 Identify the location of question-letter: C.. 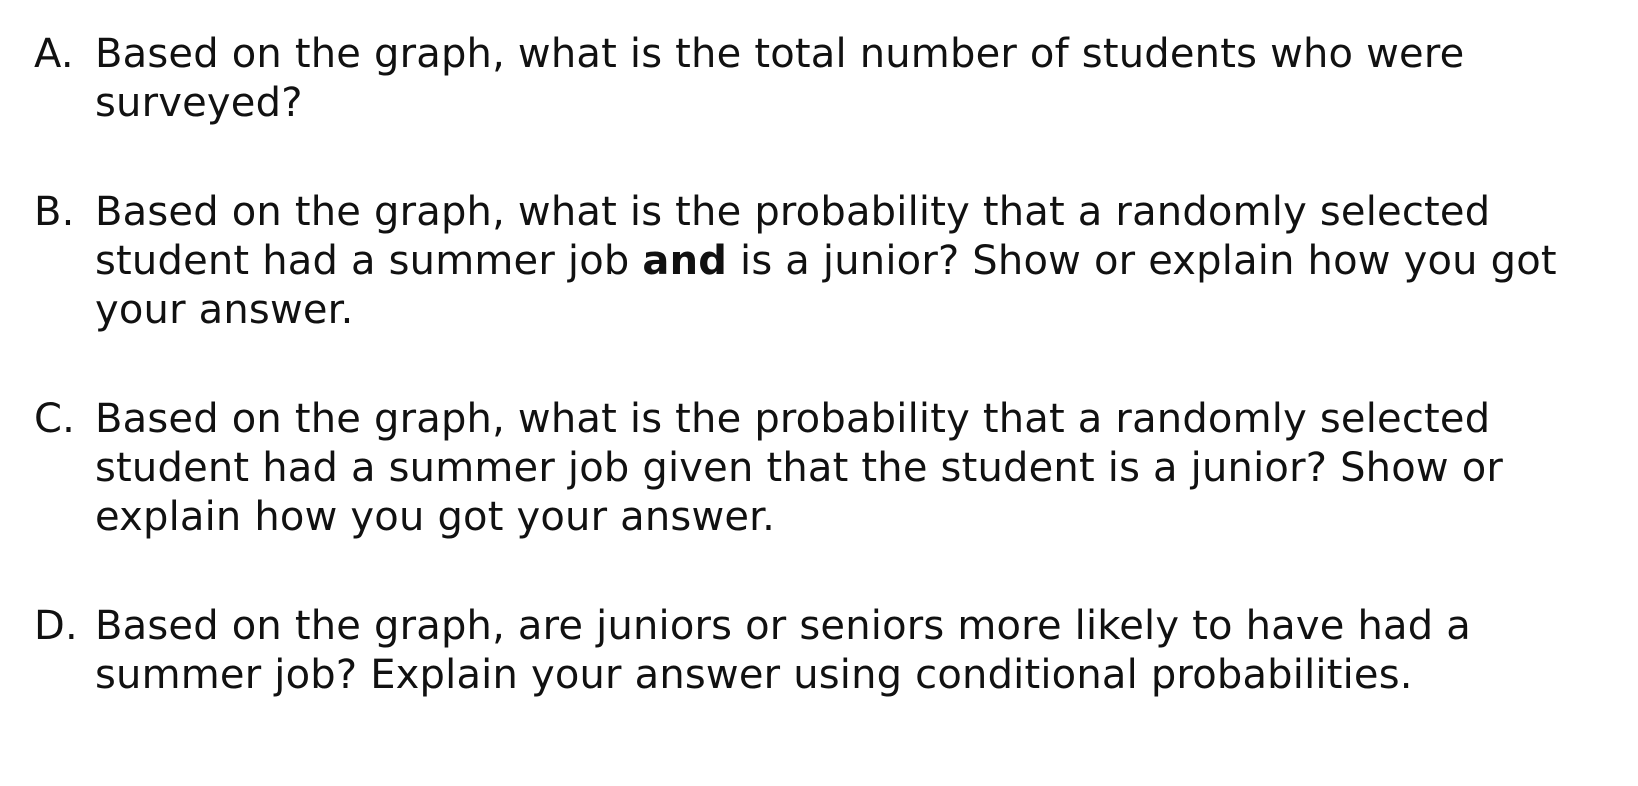
(55, 419).